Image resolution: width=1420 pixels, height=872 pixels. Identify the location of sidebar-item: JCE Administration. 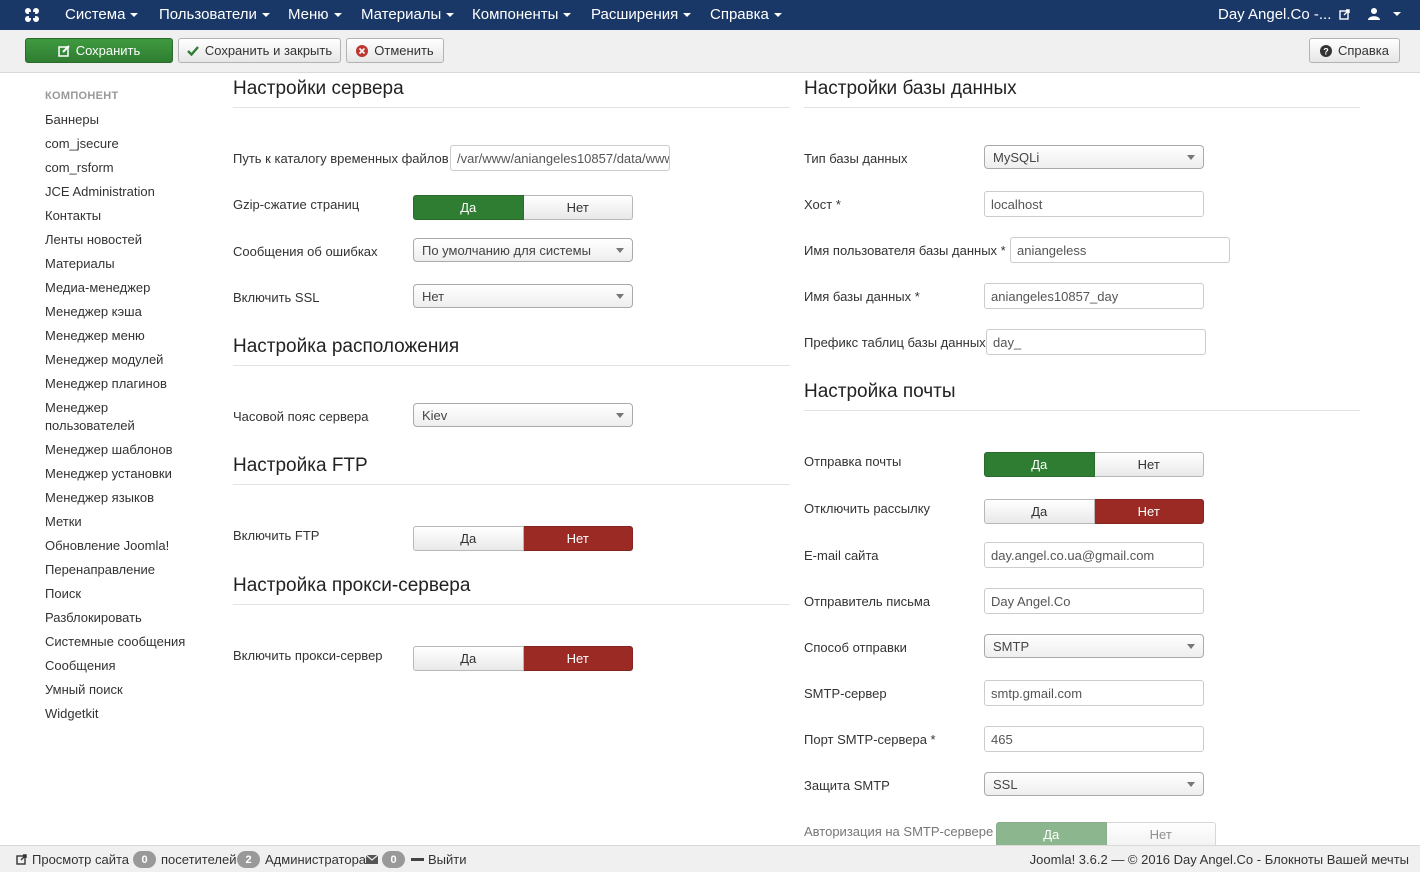
(125, 192).